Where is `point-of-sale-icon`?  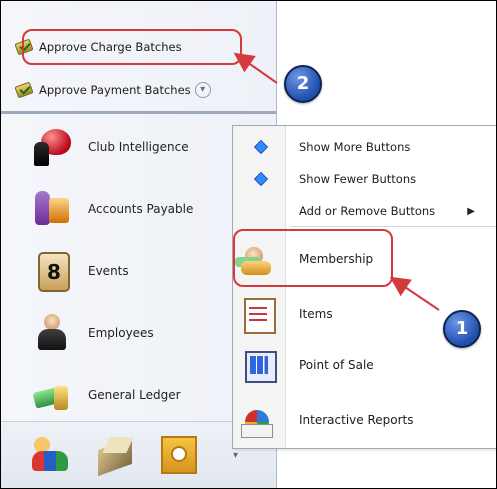
point-of-sale-icon is located at coordinates (259, 365).